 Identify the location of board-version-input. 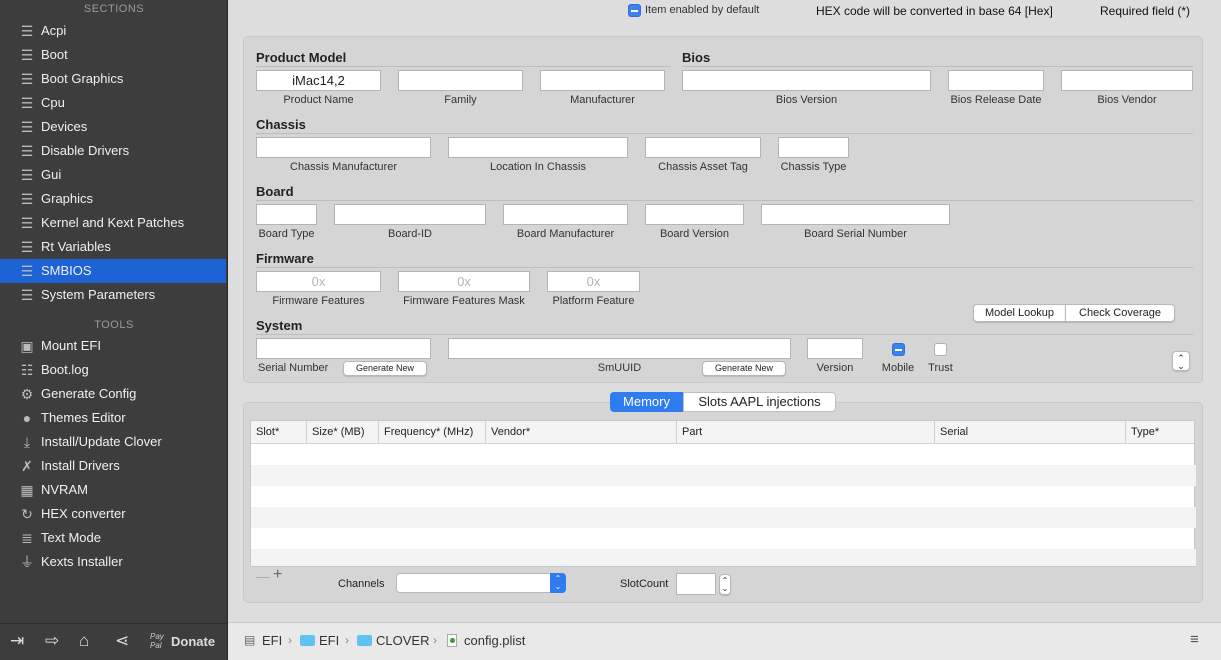
(694, 214).